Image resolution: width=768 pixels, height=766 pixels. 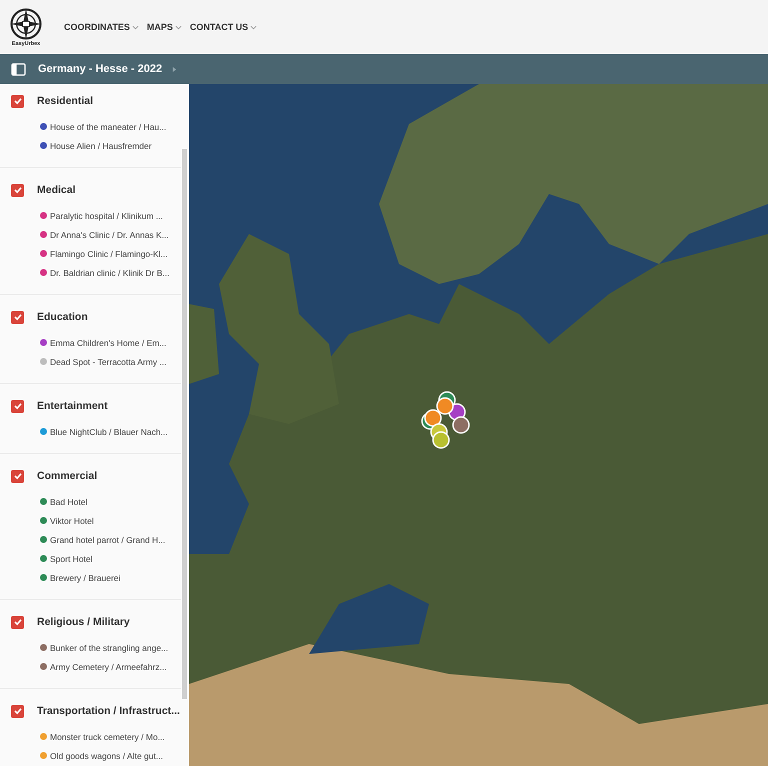 What do you see at coordinates (224, 27) in the screenshot?
I see `nav-menu-link: CONTACT US` at bounding box center [224, 27].